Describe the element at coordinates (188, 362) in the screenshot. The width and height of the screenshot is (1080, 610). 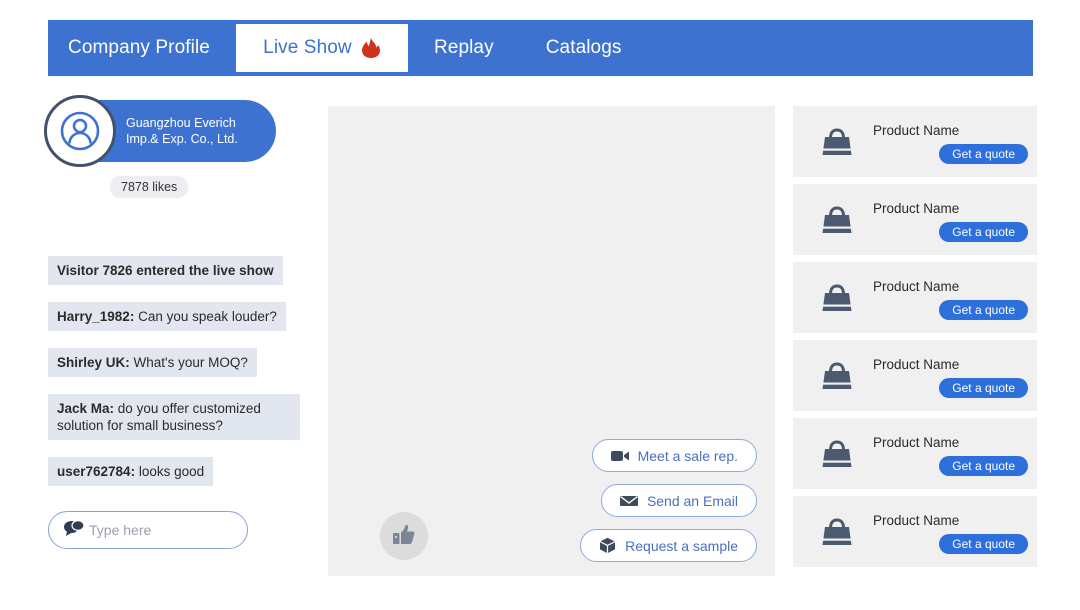
I see `chat-message-text: What's your MOQ?` at that location.